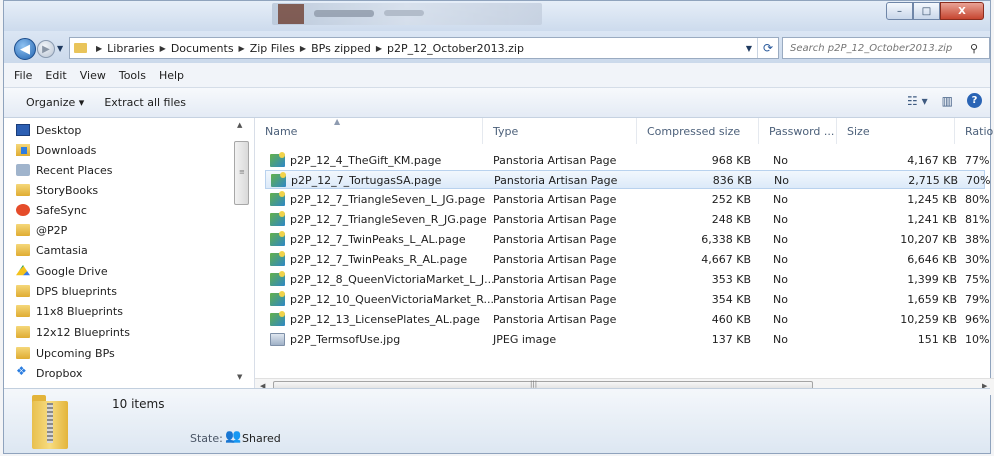  I want to click on search-input, so click(879, 48).